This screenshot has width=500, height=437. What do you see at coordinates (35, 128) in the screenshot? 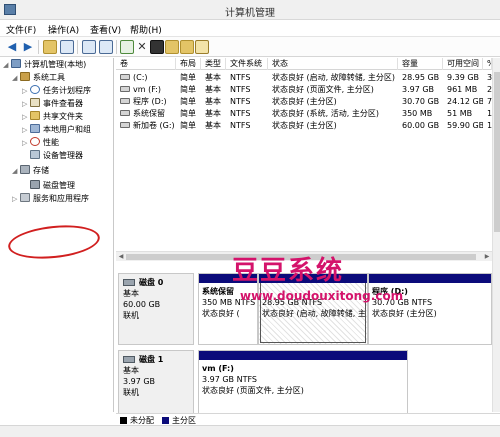
I see `users-icon` at bounding box center [35, 128].